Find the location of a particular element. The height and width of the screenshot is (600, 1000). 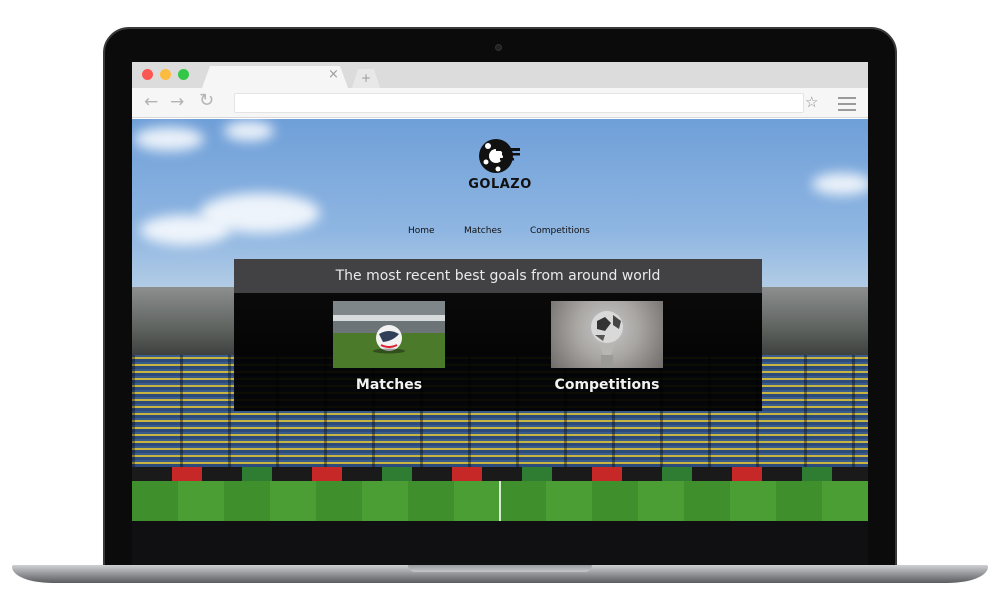

window-minimize-button is located at coordinates (165, 74).